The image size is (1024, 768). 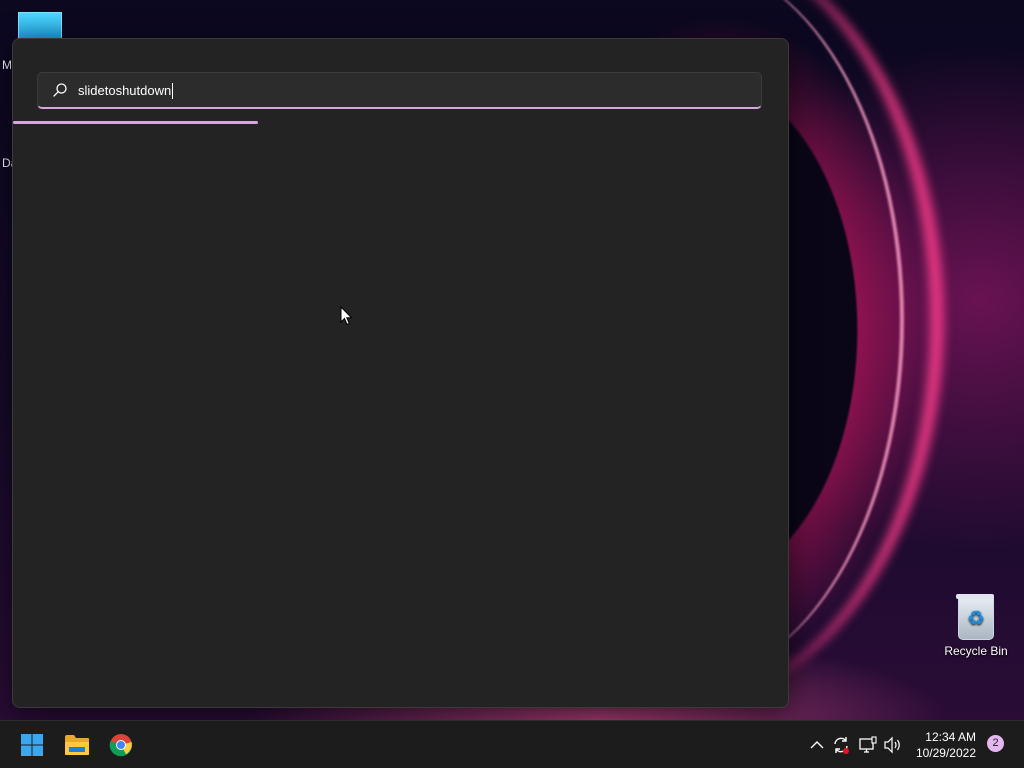 What do you see at coordinates (976, 651) in the screenshot?
I see `recycle-bin-label: Recycle Bin` at bounding box center [976, 651].